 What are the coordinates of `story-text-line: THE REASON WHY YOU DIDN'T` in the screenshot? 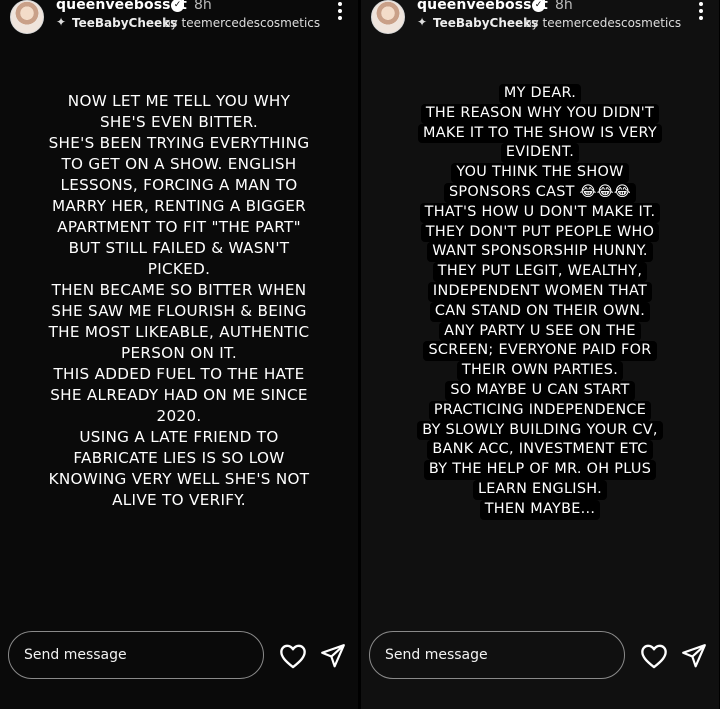 It's located at (540, 113).